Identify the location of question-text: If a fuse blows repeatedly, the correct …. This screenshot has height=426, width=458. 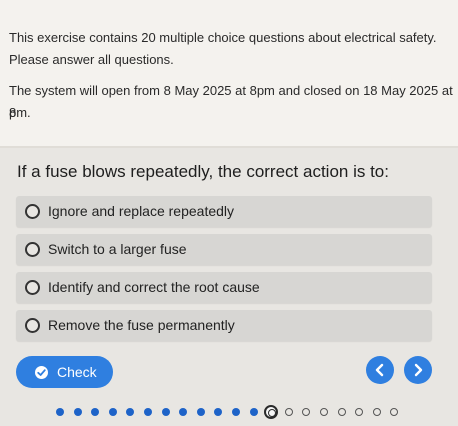
(203, 171).